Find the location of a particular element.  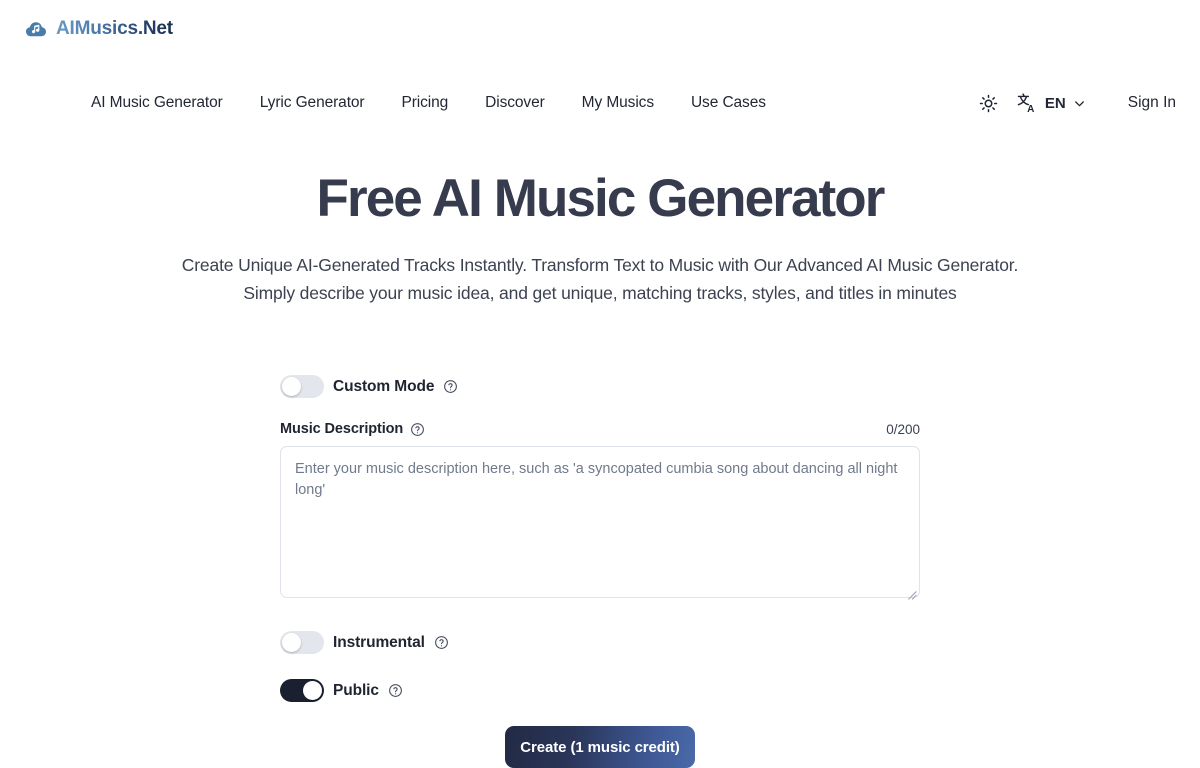

theme-toggle-button is located at coordinates (989, 103).